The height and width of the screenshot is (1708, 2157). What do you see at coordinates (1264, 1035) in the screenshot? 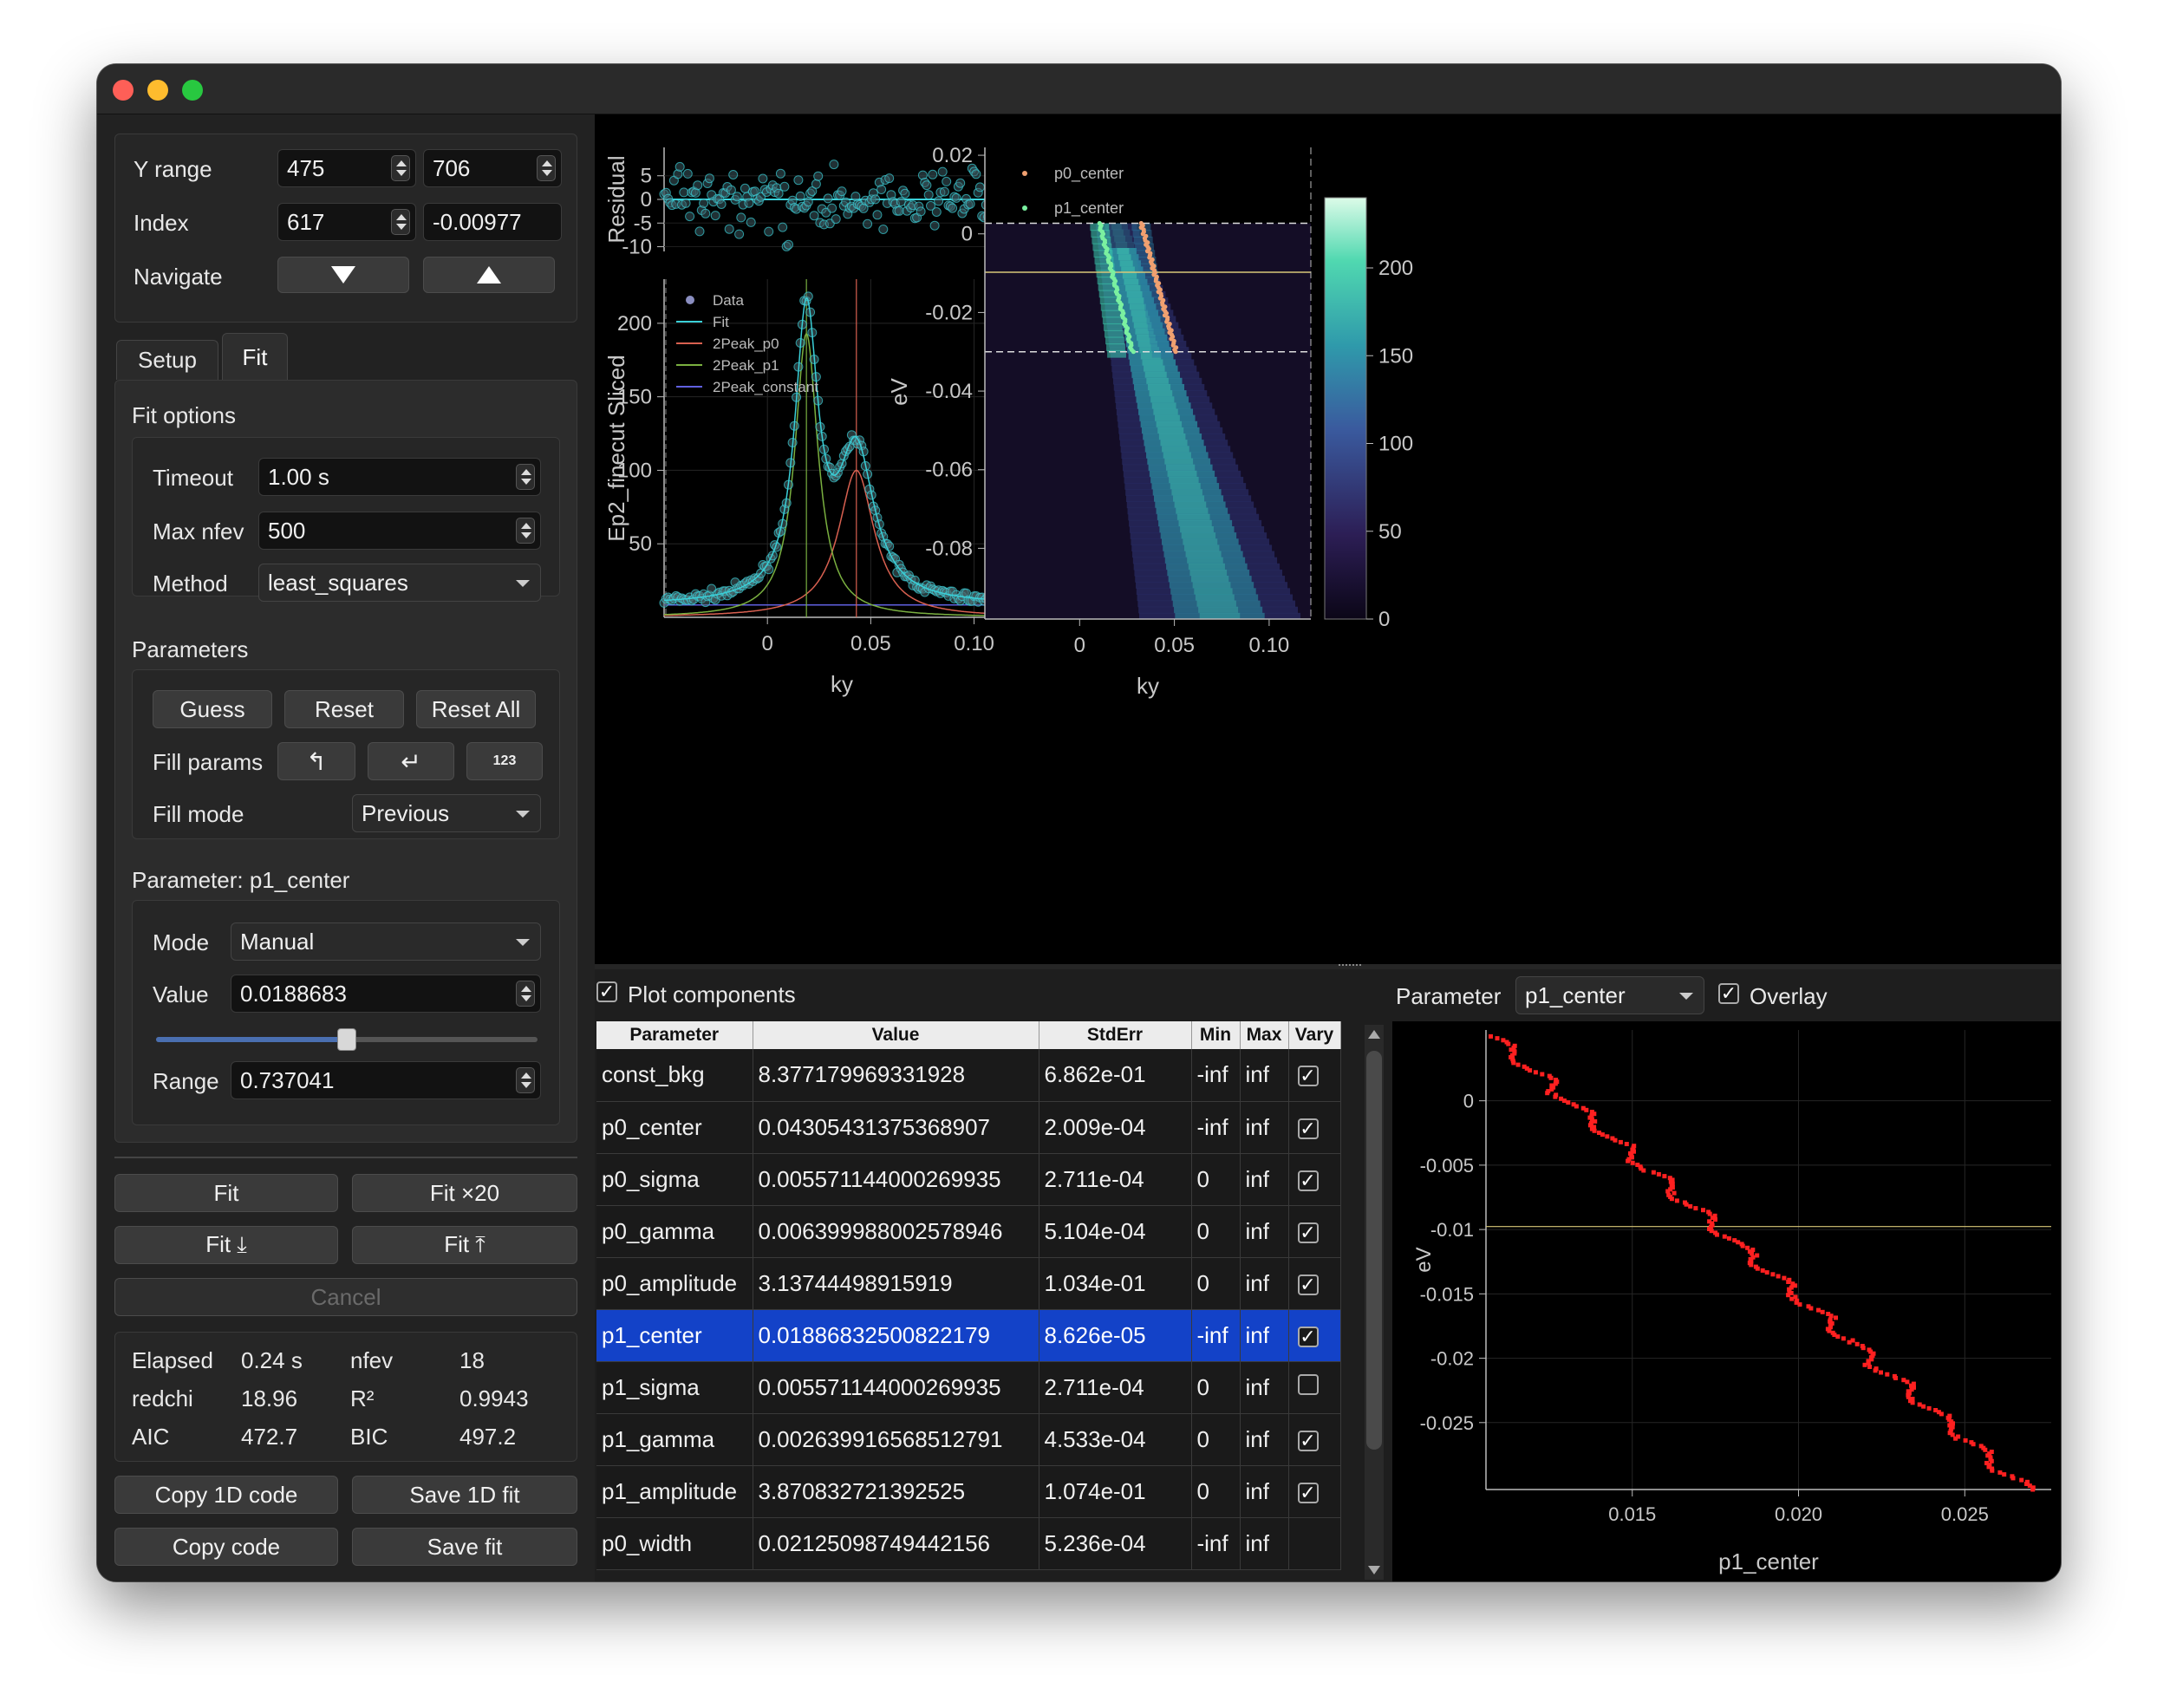
I see `column-header: Max` at bounding box center [1264, 1035].